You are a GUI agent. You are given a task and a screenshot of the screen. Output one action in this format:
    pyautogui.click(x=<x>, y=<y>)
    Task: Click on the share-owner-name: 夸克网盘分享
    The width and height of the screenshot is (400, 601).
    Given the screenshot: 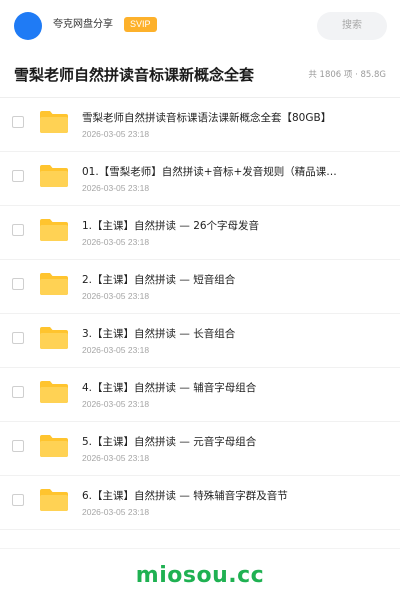 What is the action you would take?
    pyautogui.click(x=83, y=24)
    